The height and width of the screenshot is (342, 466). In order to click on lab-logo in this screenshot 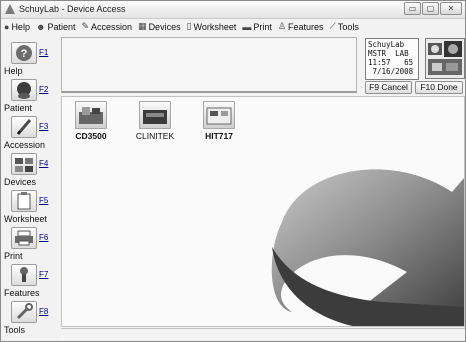, I will do `click(445, 58)`.